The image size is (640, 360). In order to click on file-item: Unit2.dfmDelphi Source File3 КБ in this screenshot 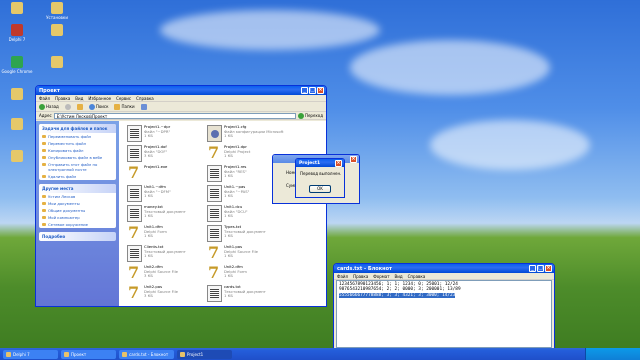, I will do `click(167, 274)`.